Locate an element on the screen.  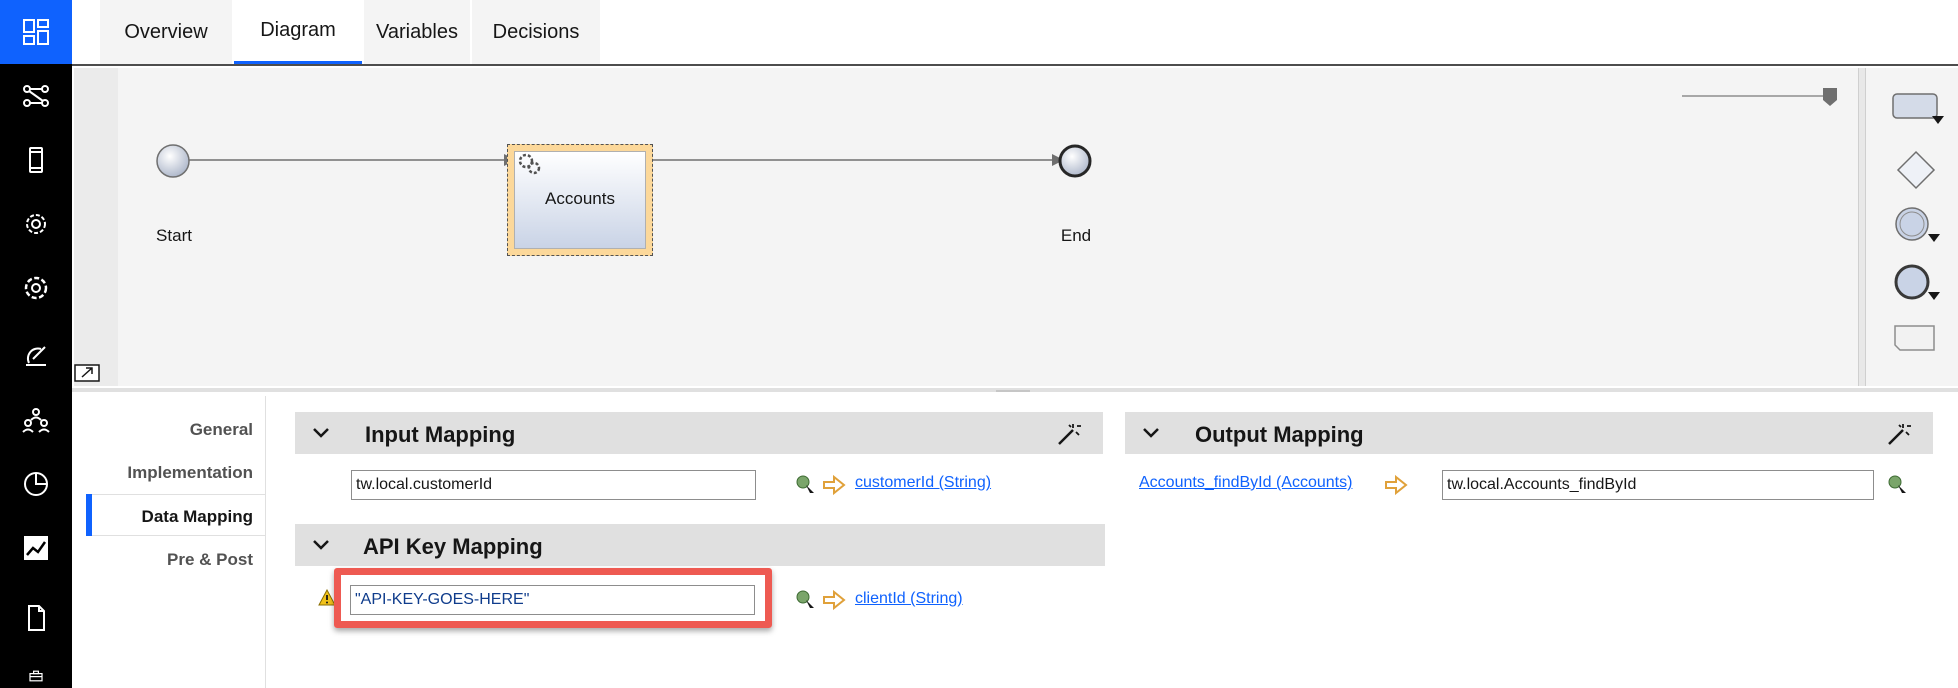
start-event is located at coordinates (173, 161).